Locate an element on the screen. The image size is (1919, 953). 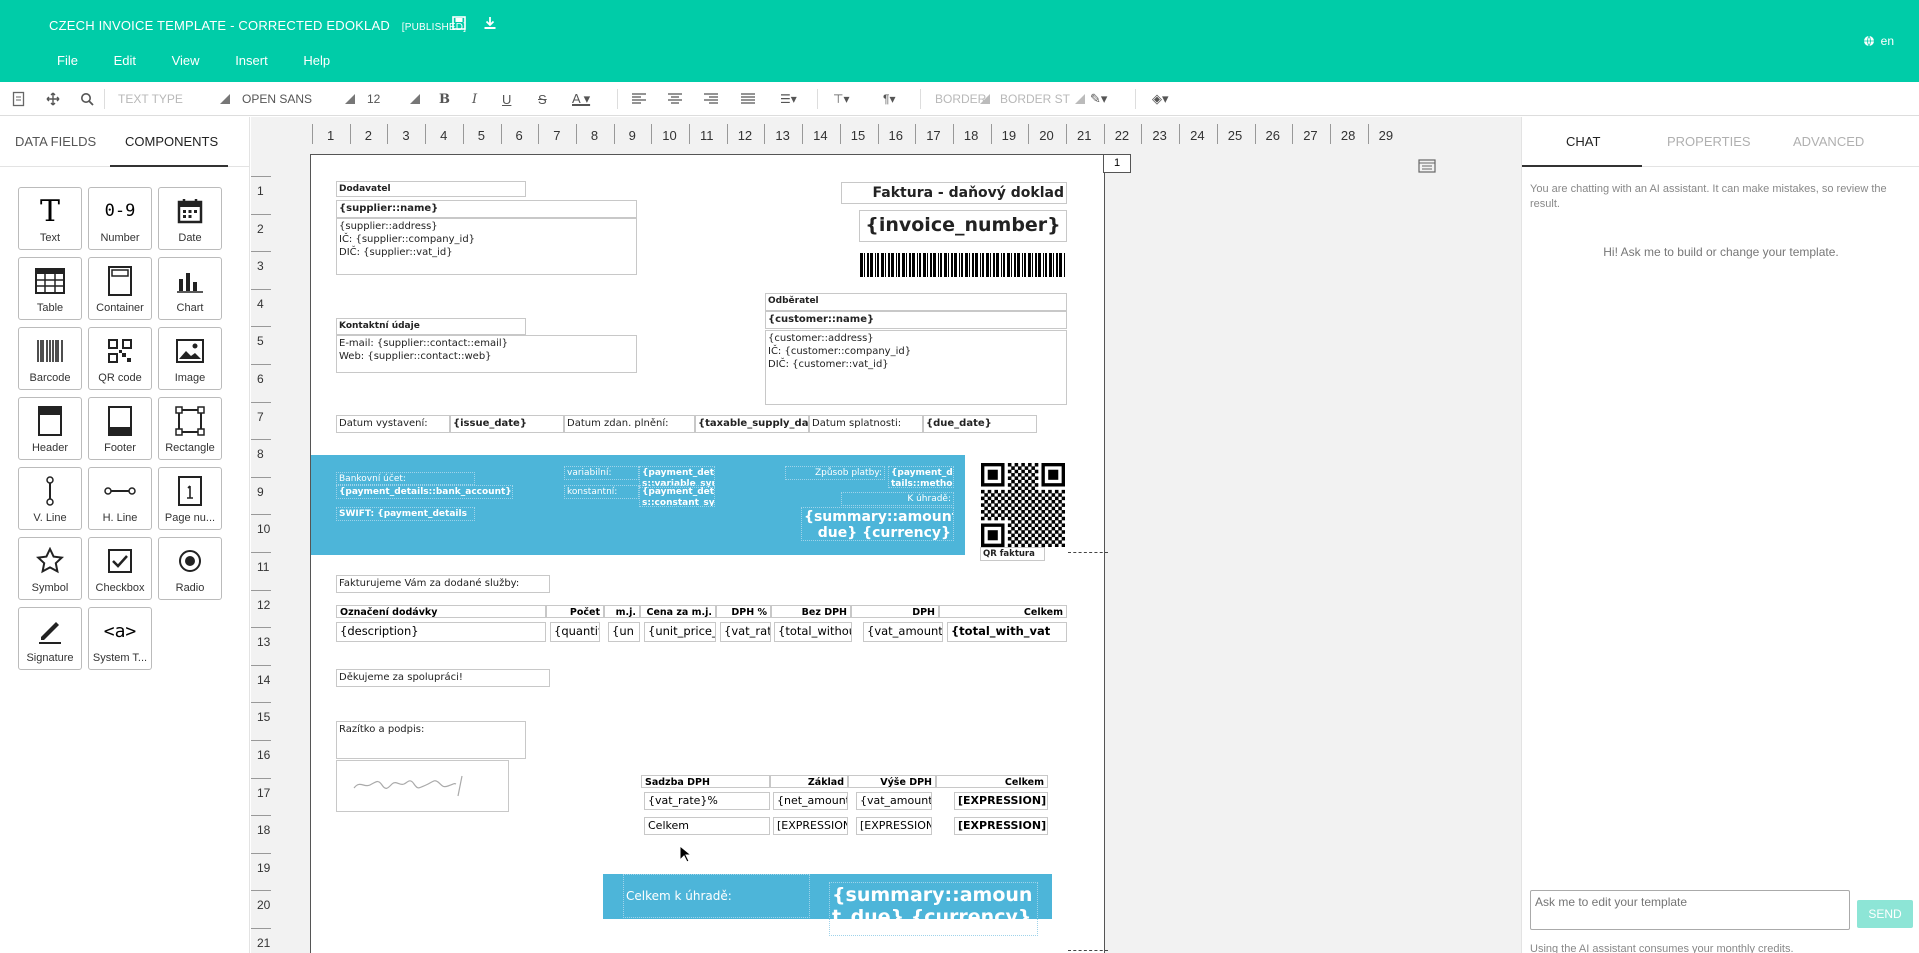
invoice-number-field: {invoice_number} is located at coordinates (963, 226).